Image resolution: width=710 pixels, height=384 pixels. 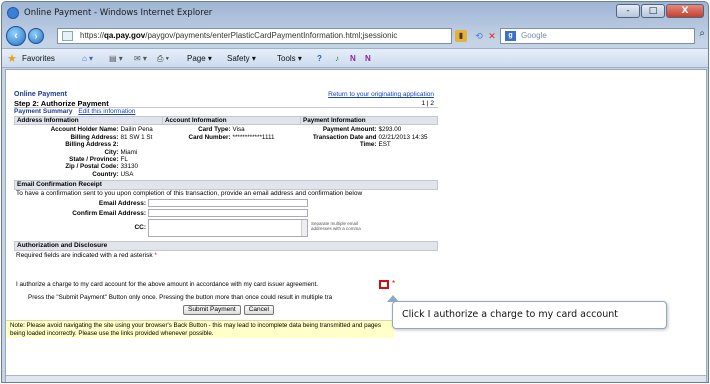 What do you see at coordinates (492, 36) in the screenshot?
I see `stop-icon: ✕` at bounding box center [492, 36].